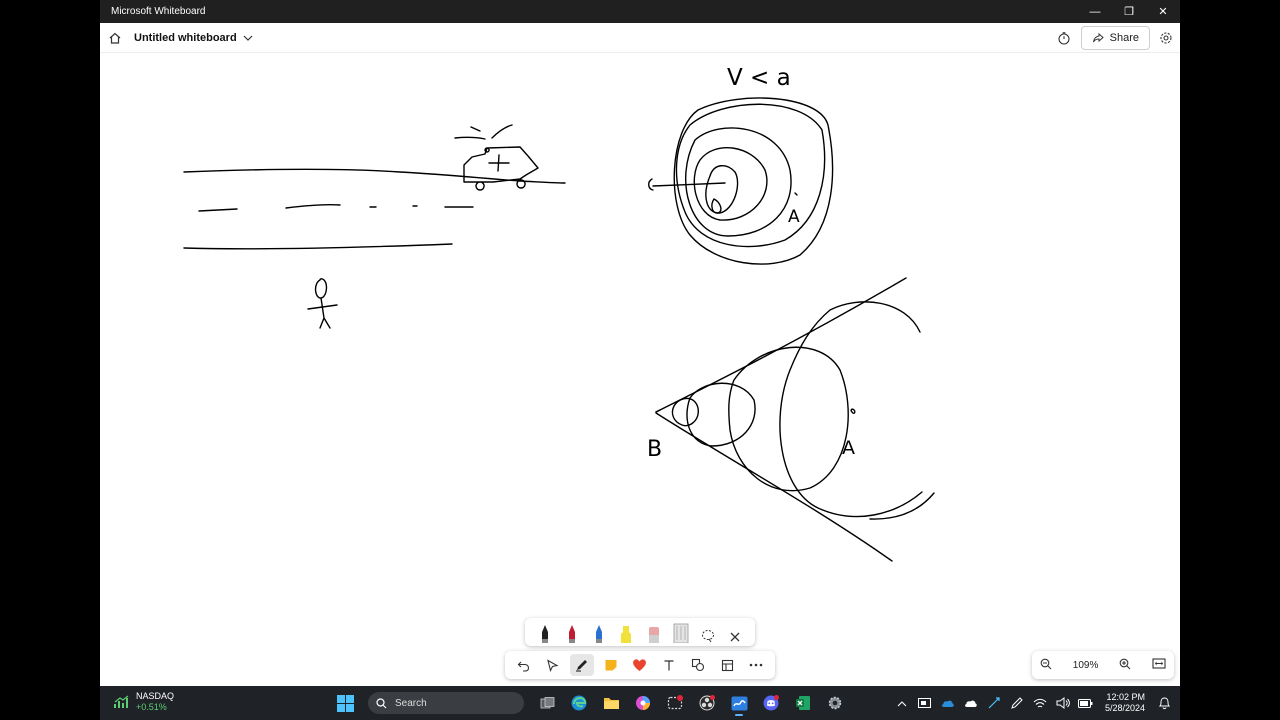 The width and height of the screenshot is (1280, 720). I want to click on fit-screen-icon, so click(1159, 663).